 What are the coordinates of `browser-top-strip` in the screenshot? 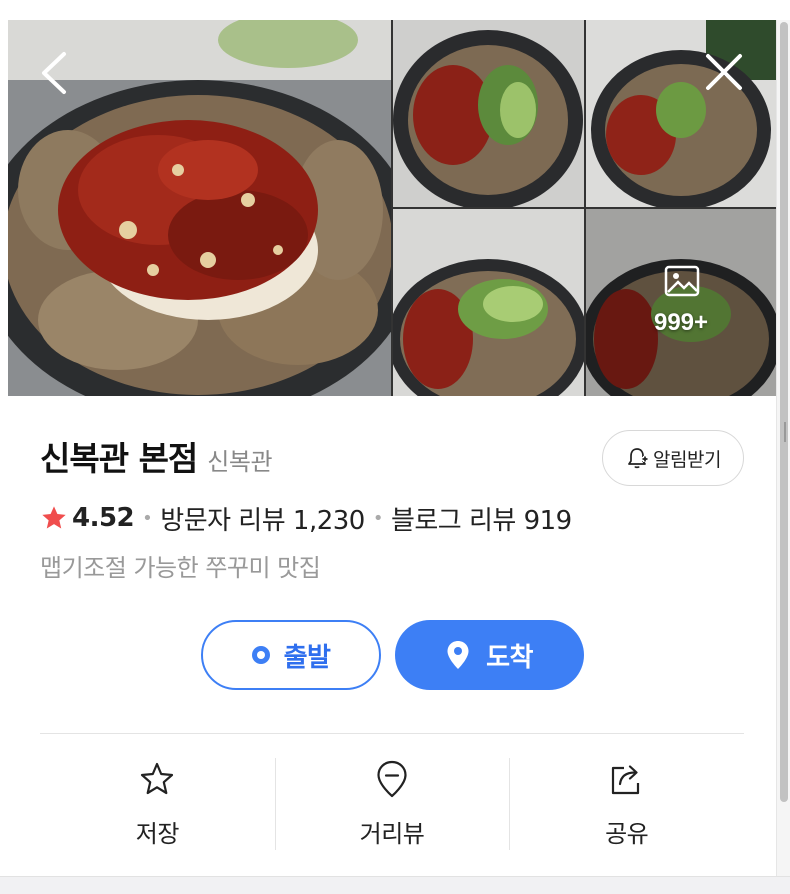 It's located at (395, 10).